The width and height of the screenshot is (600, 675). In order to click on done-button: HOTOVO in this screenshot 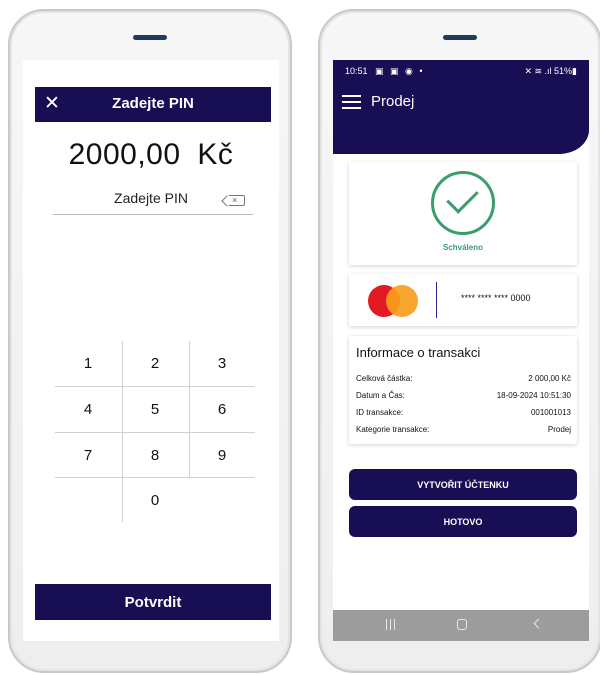, I will do `click(463, 521)`.